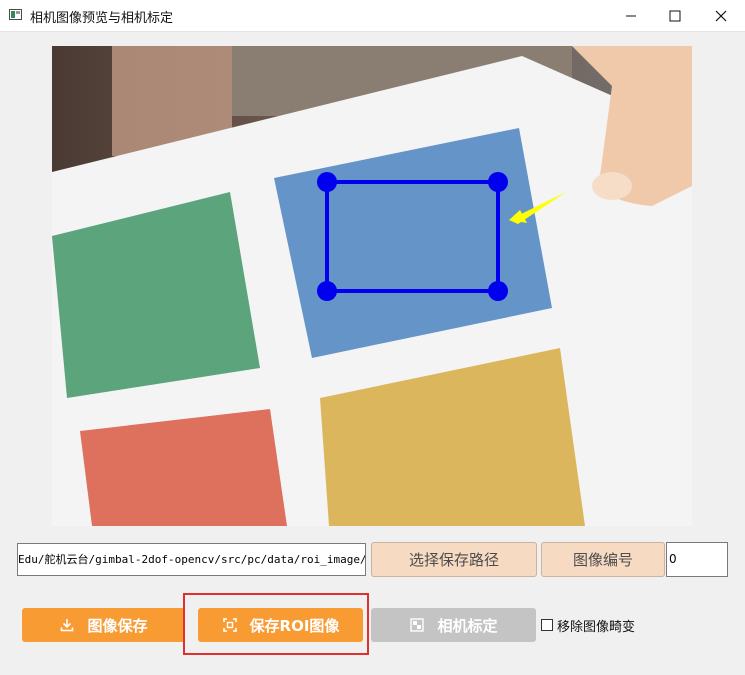  I want to click on choose-save-path-button: 选择保存路径, so click(454, 559).